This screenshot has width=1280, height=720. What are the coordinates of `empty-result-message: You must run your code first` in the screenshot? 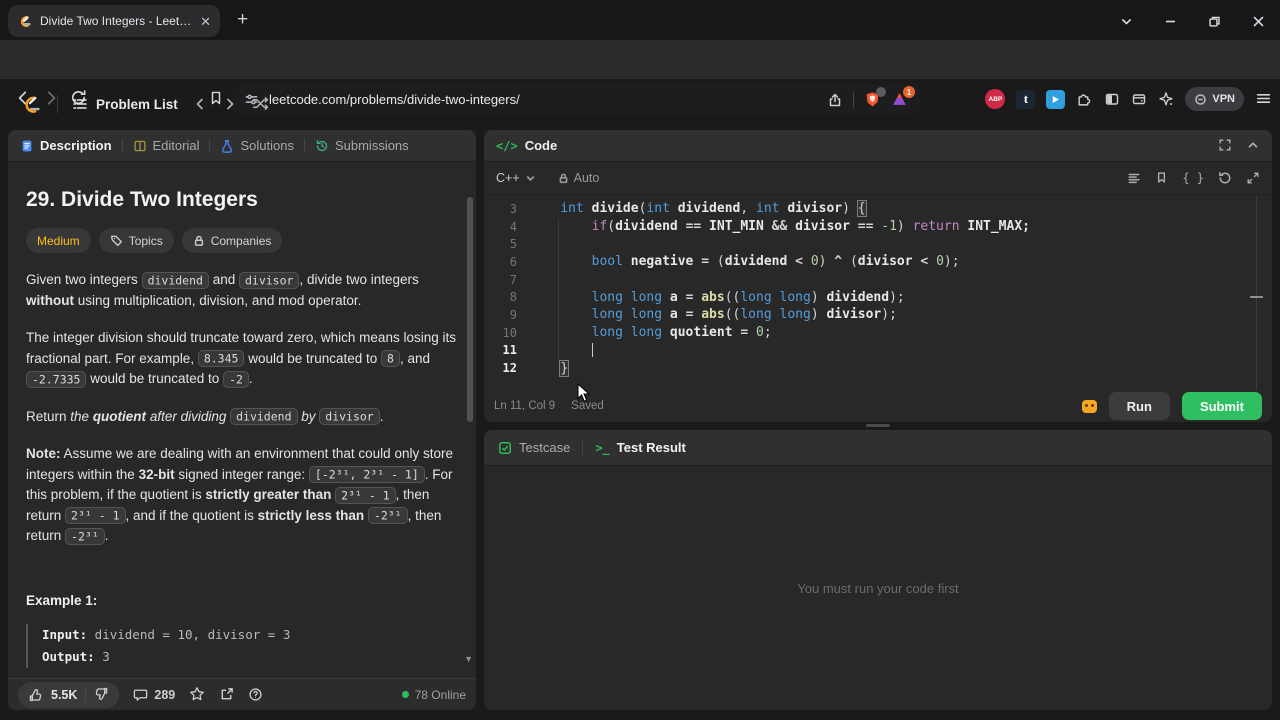 It's located at (878, 588).